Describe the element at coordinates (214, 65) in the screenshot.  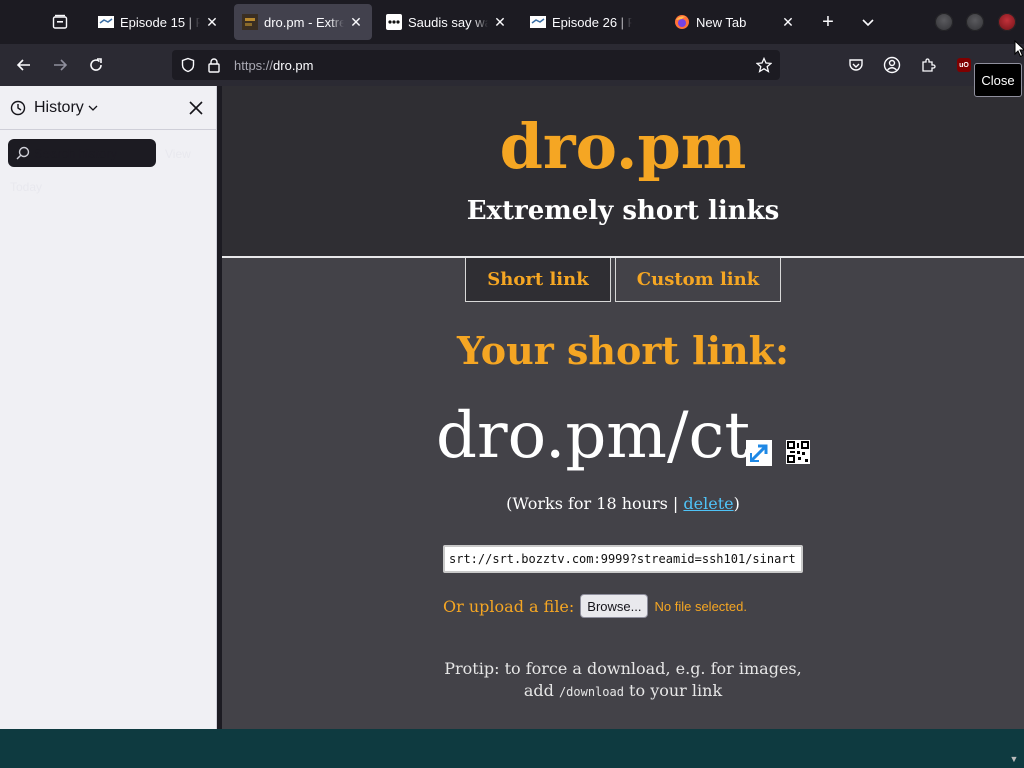
I see `lock-icon` at that location.